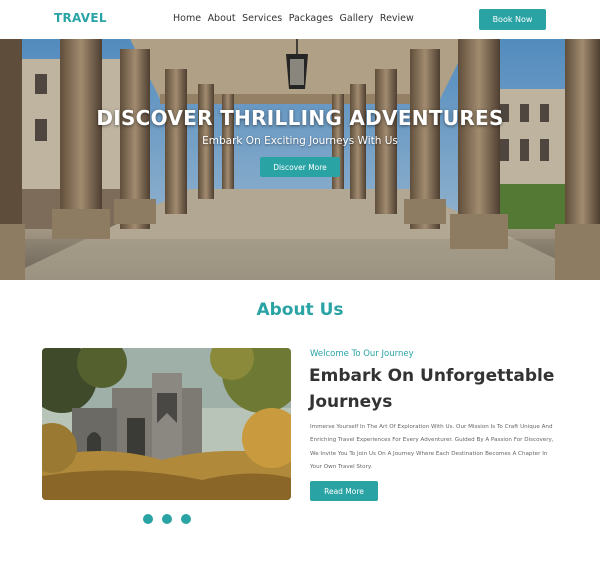 Image resolution: width=600 pixels, height=564 pixels. I want to click on castle-ruins-image, so click(166, 424).